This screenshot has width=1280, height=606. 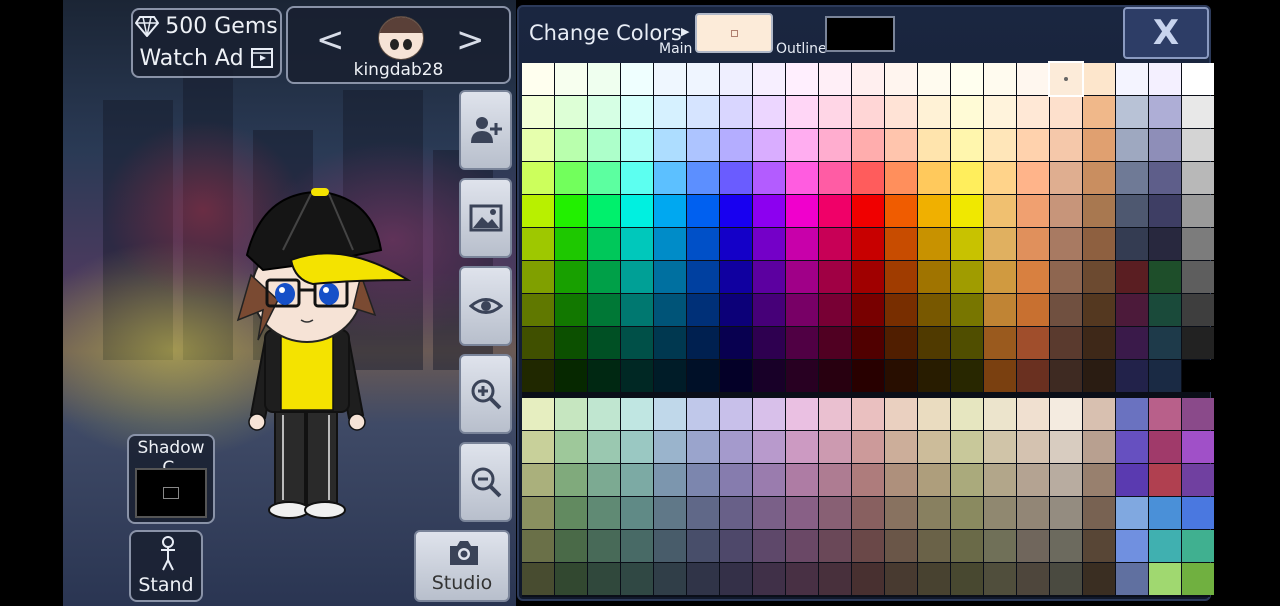 I want to click on main-color-swatch, so click(x=734, y=33).